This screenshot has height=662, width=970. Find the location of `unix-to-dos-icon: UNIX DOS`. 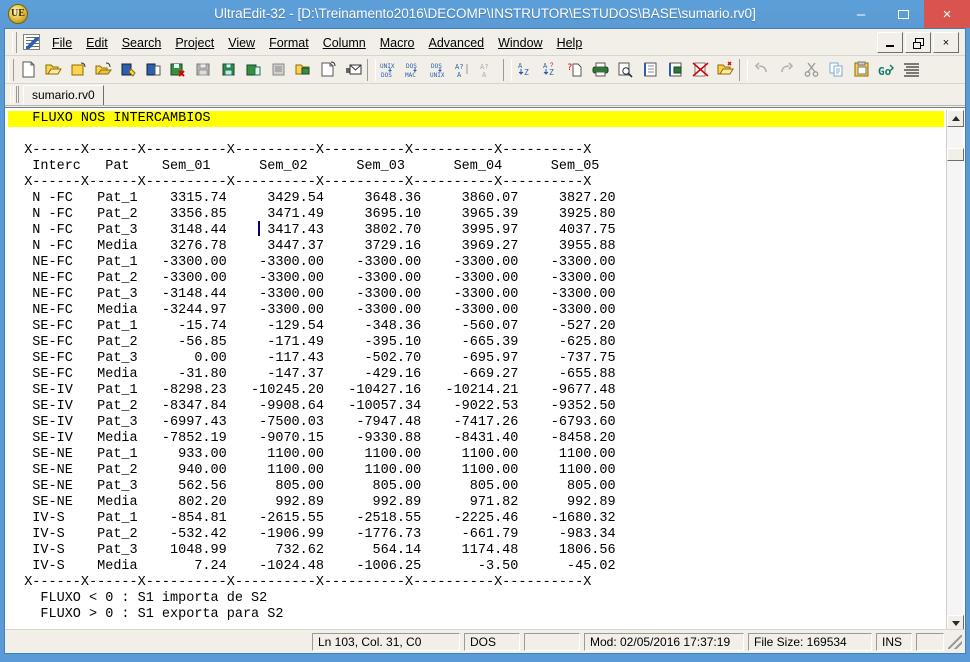

unix-to-dos-icon: UNIX DOS is located at coordinates (389, 70).